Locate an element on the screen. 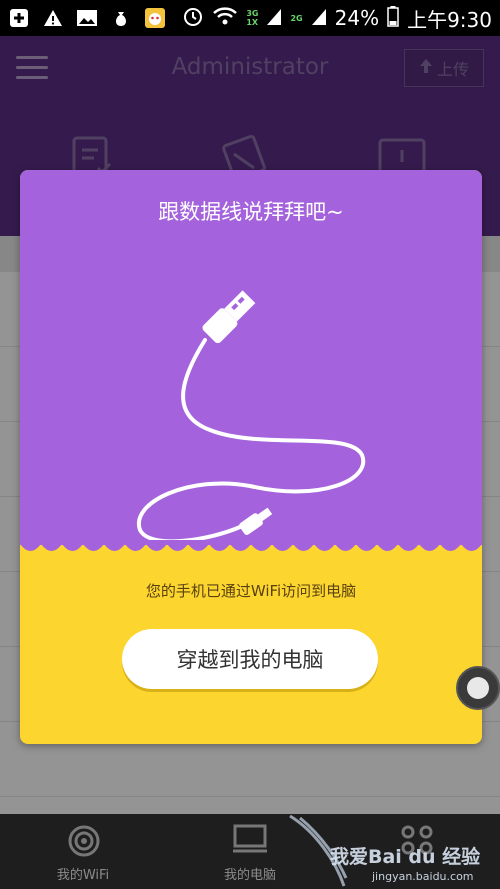  network-type-indicator: 3G 1X is located at coordinates (252, 18).